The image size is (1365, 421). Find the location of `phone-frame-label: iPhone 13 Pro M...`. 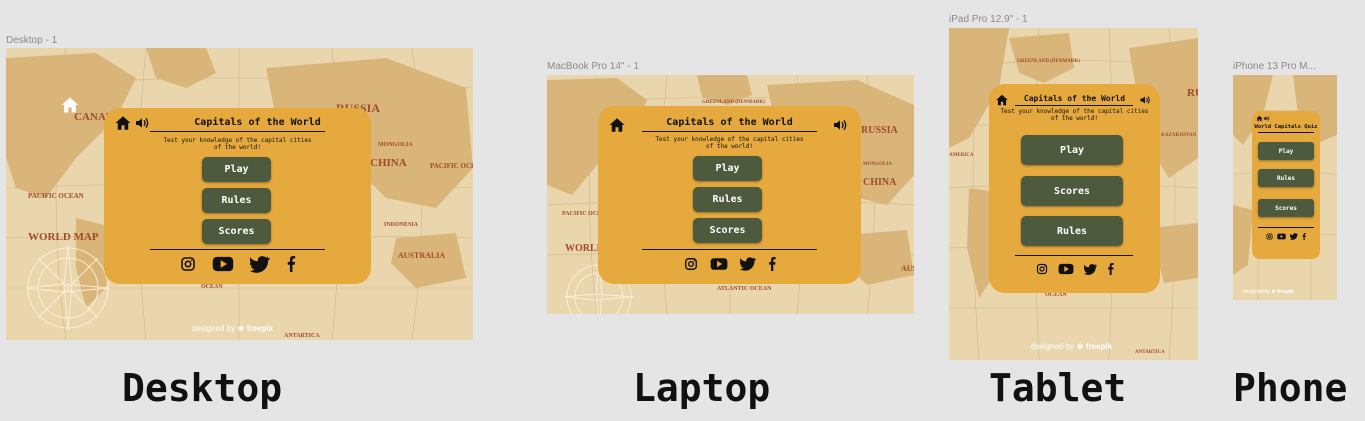

phone-frame-label: iPhone 13 Pro M... is located at coordinates (1274, 66).